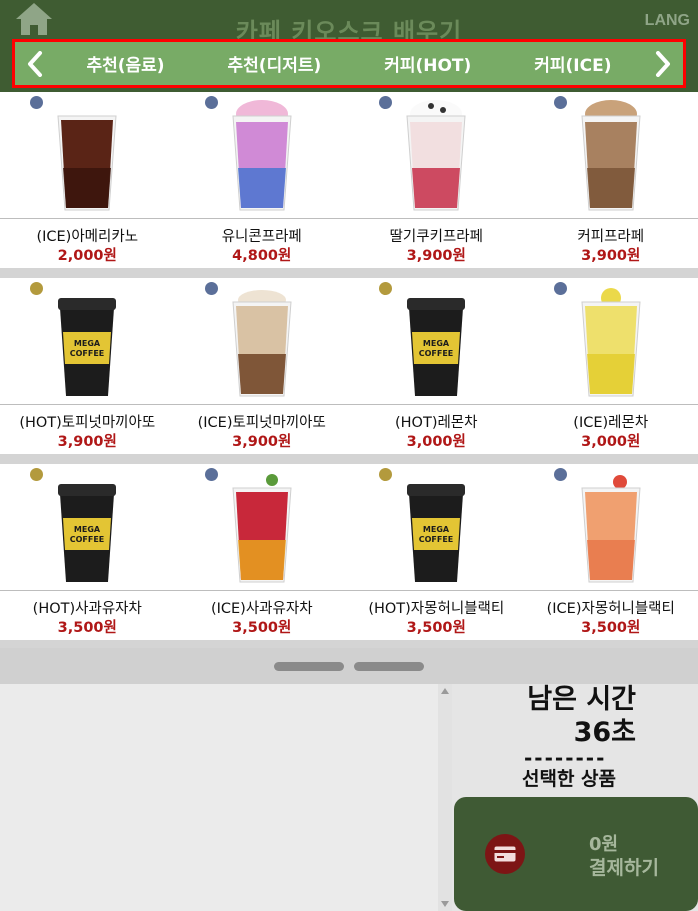 The width and height of the screenshot is (698, 911). What do you see at coordinates (445, 797) in the screenshot?
I see `cart-scrollbar` at bounding box center [445, 797].